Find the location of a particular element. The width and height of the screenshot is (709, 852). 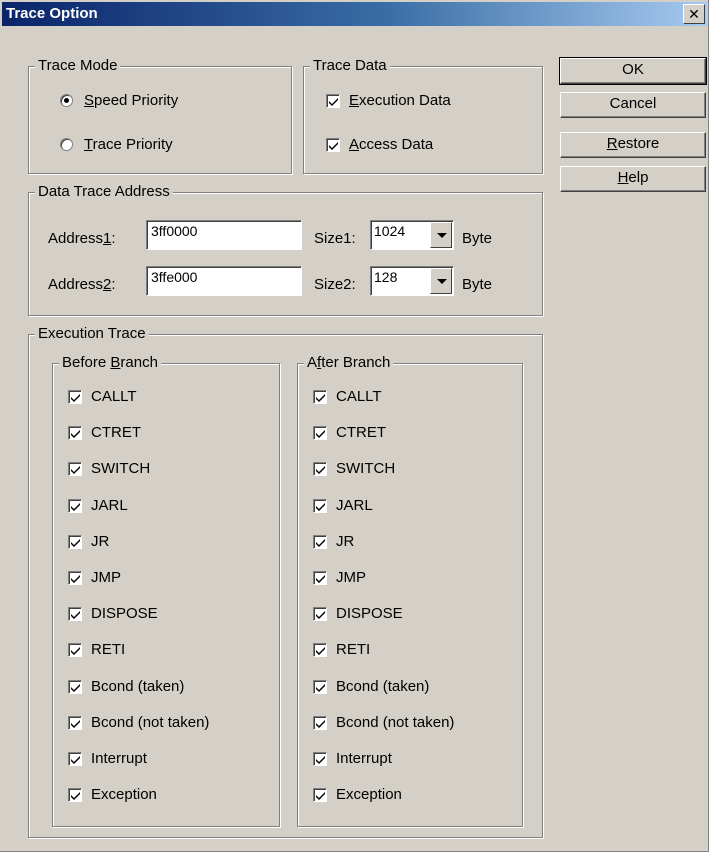

before-branch-checkbox: SWITCH is located at coordinates (109, 468).